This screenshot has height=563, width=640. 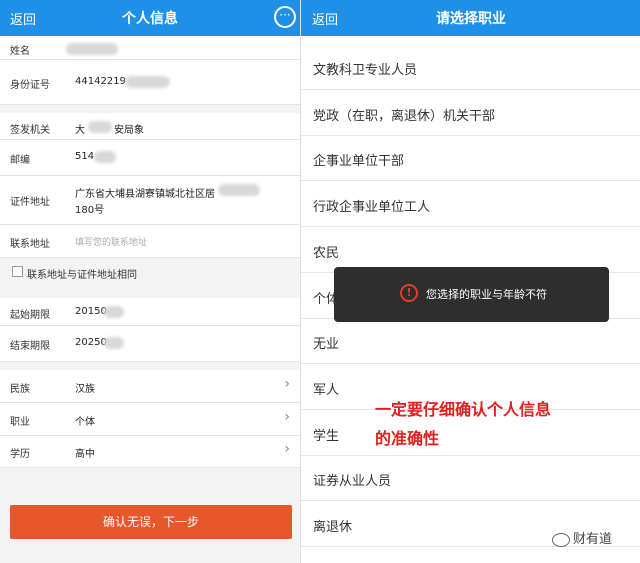 I want to click on ethnic-label: 民族, so click(x=20, y=389).